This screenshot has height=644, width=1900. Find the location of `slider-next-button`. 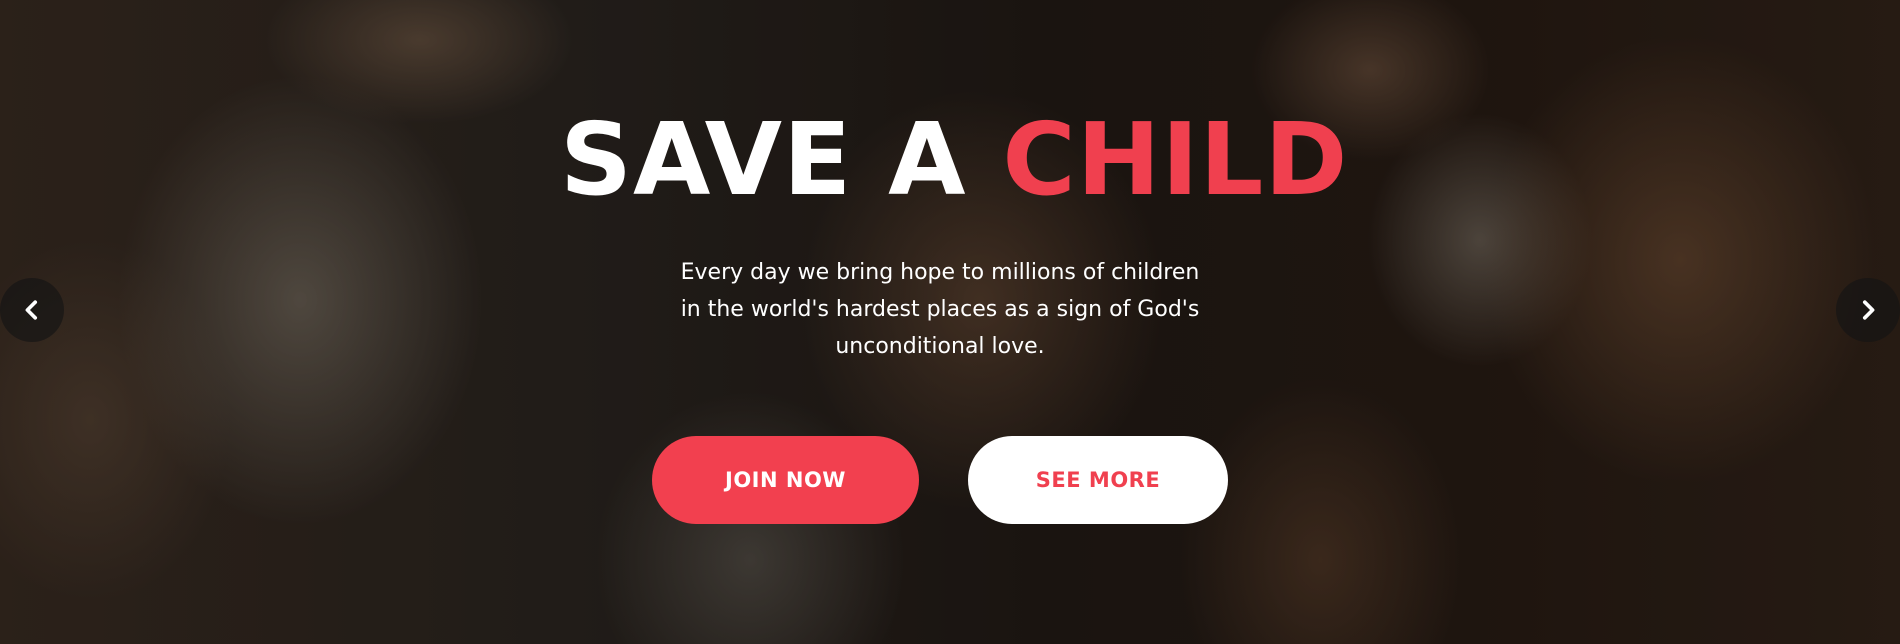

slider-next-button is located at coordinates (1868, 310).